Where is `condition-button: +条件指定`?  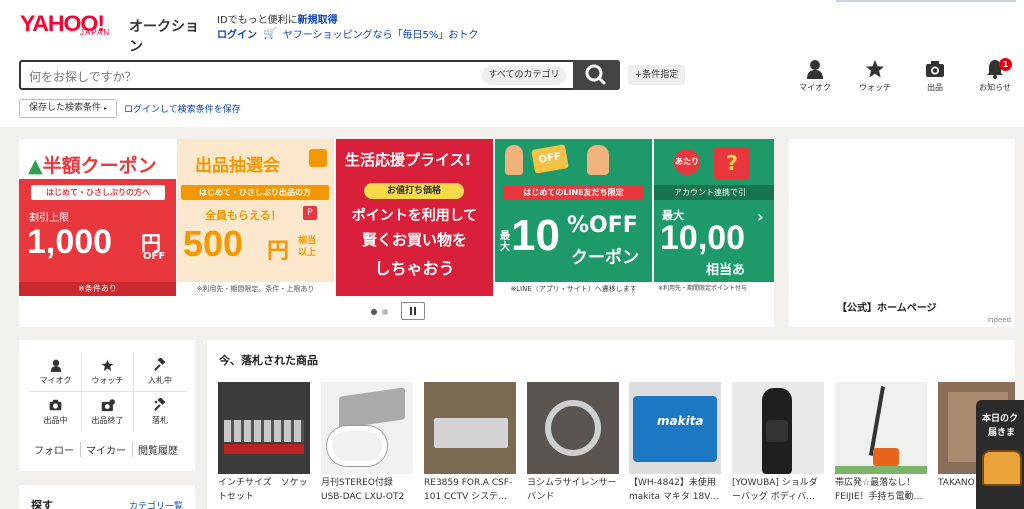 condition-button: +条件指定 is located at coordinates (656, 75).